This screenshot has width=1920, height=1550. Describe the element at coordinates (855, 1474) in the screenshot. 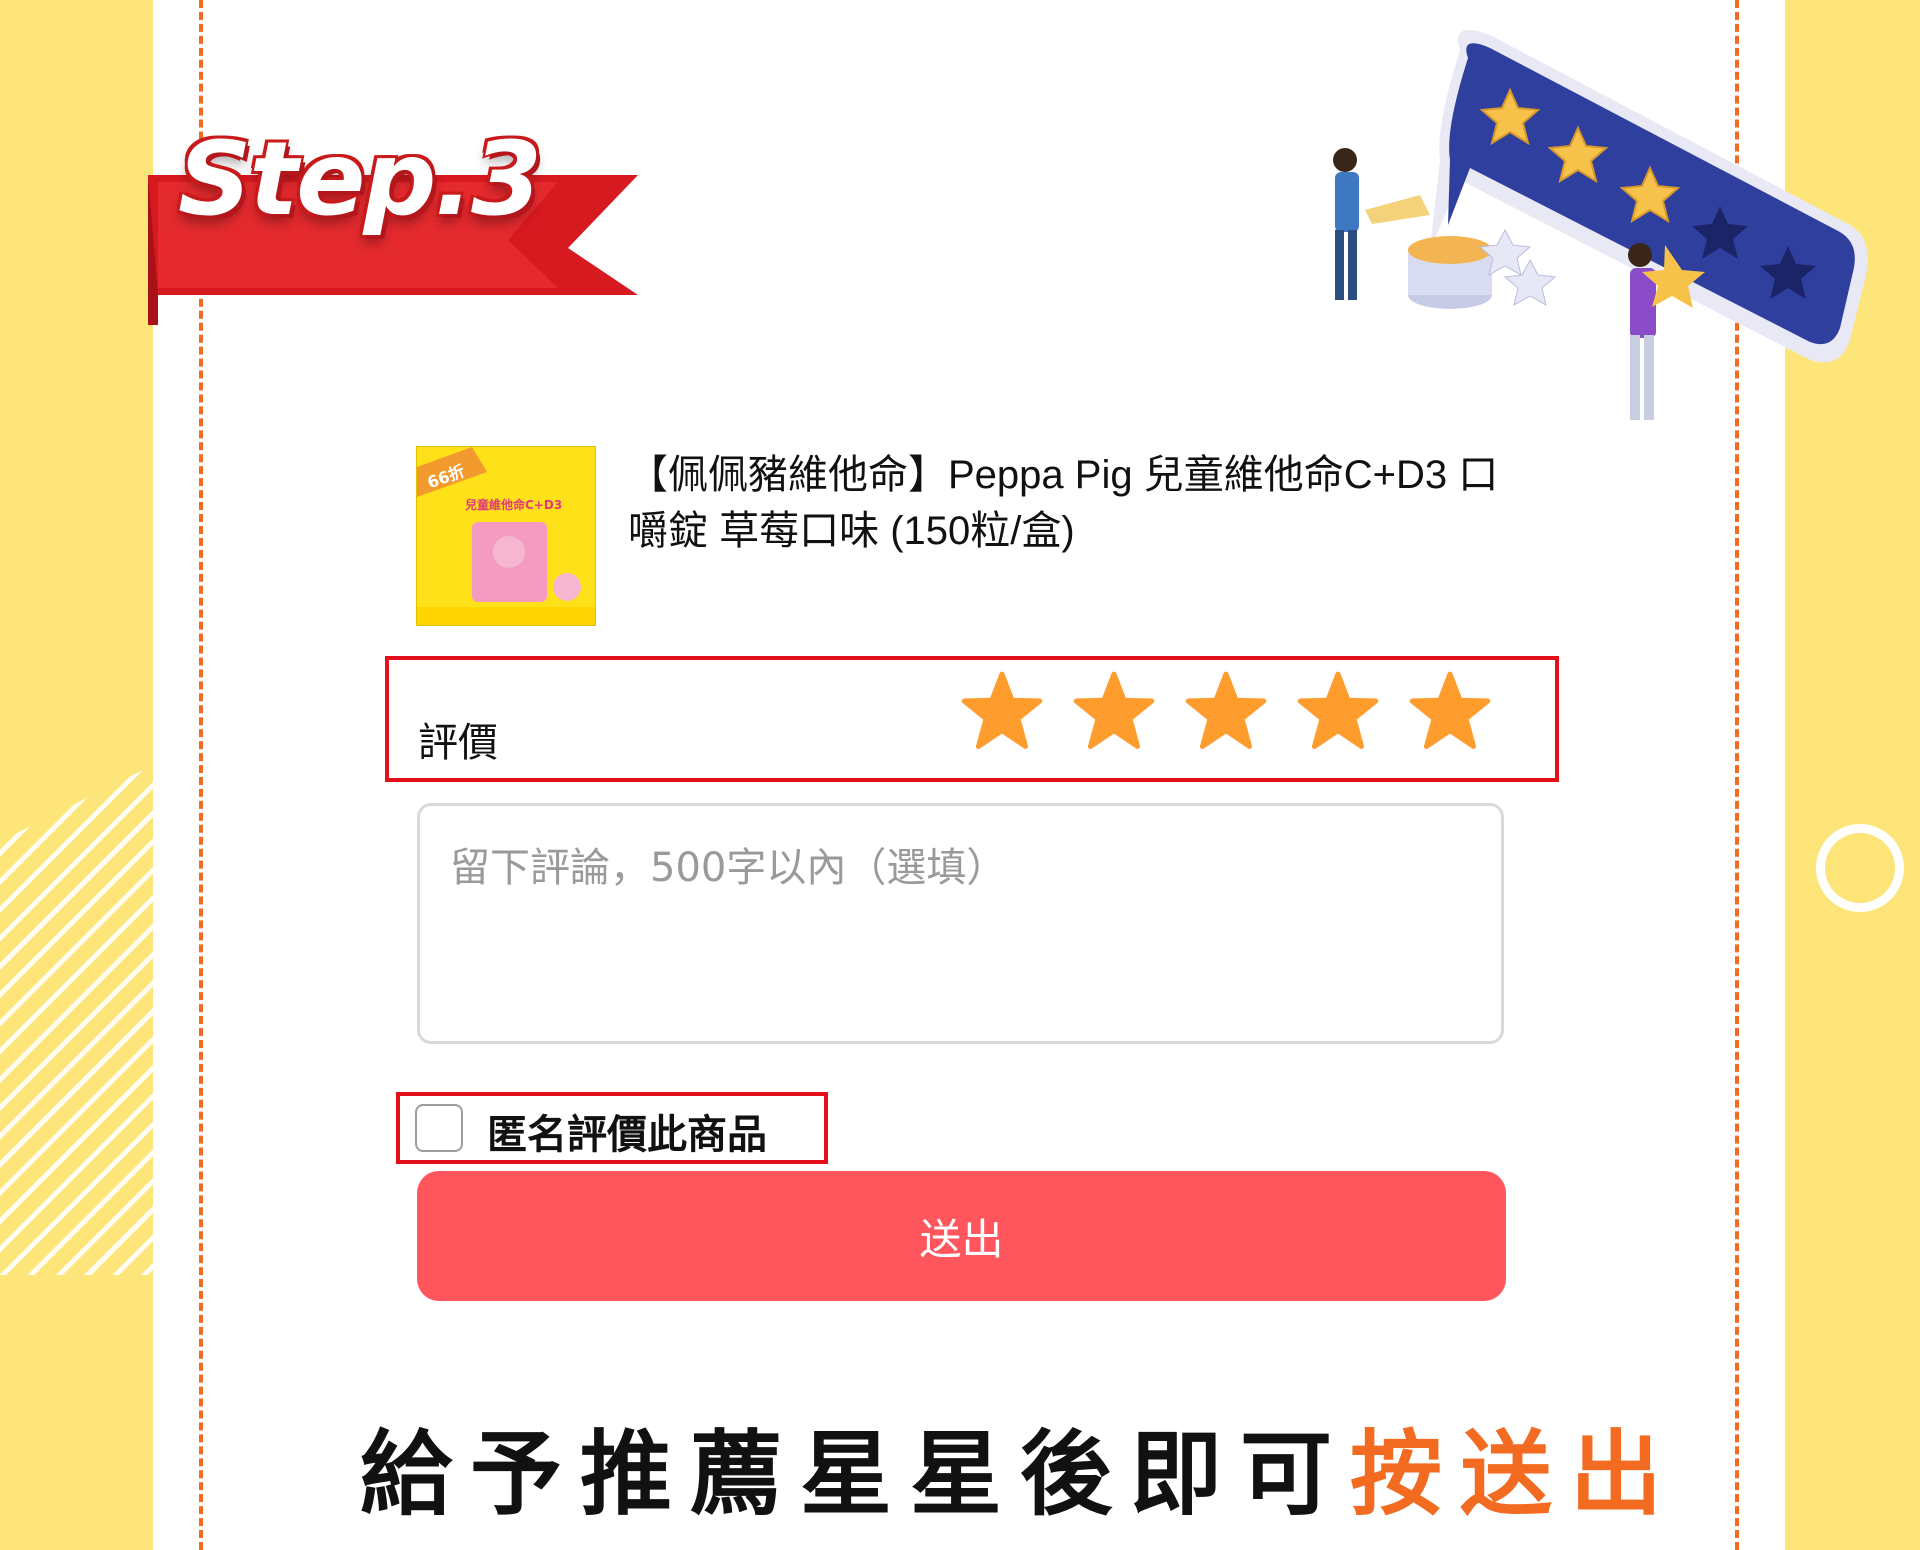

I see `caption-prefix: 給予推薦星星後即可` at that location.